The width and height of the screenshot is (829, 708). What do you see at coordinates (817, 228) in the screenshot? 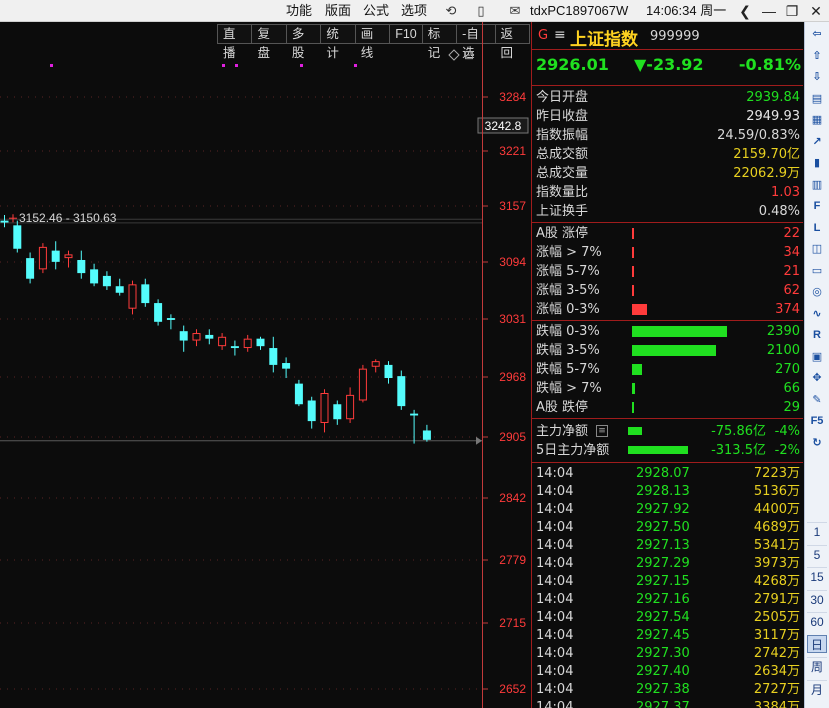
I see `level2-icon: L` at bounding box center [817, 228].